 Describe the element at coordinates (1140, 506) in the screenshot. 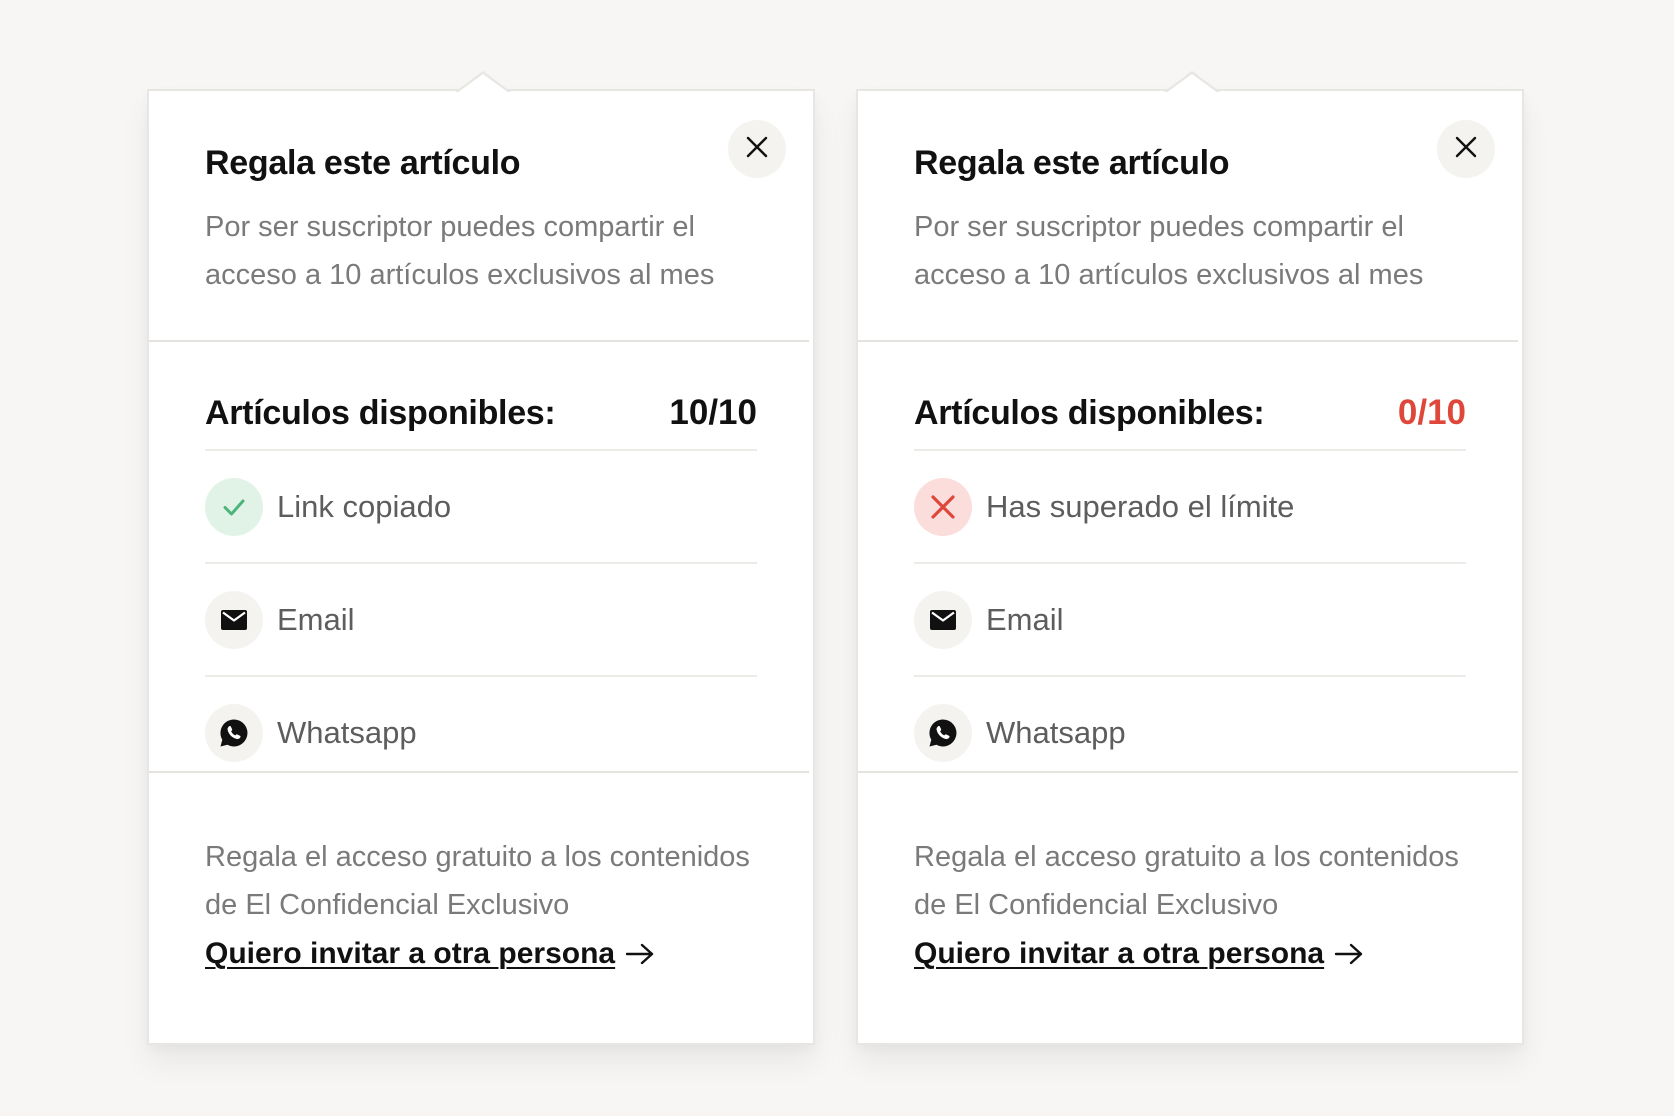

I see `limit-exceeded-label: Has superado el límite` at that location.